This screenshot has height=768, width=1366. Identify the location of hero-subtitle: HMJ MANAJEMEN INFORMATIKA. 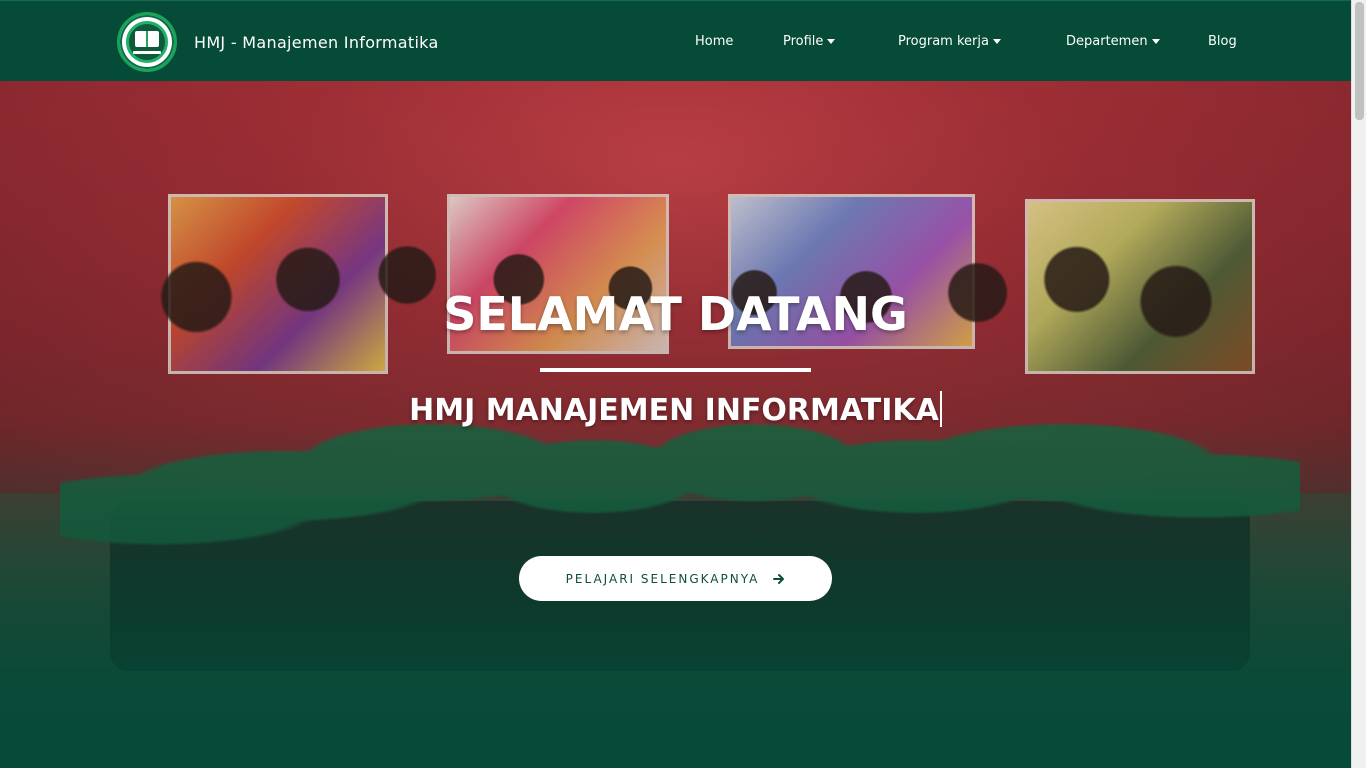
(675, 409).